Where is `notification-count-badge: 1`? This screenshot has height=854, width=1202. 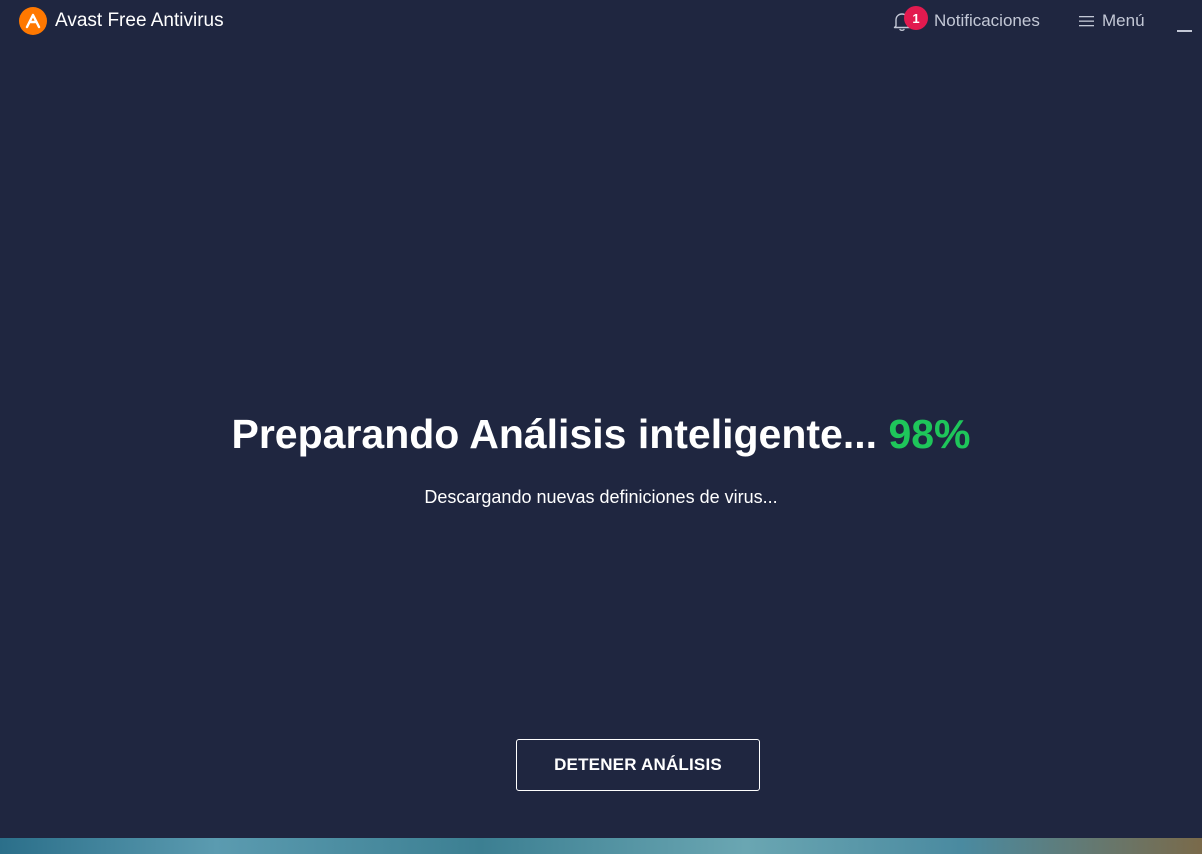 notification-count-badge: 1 is located at coordinates (916, 18).